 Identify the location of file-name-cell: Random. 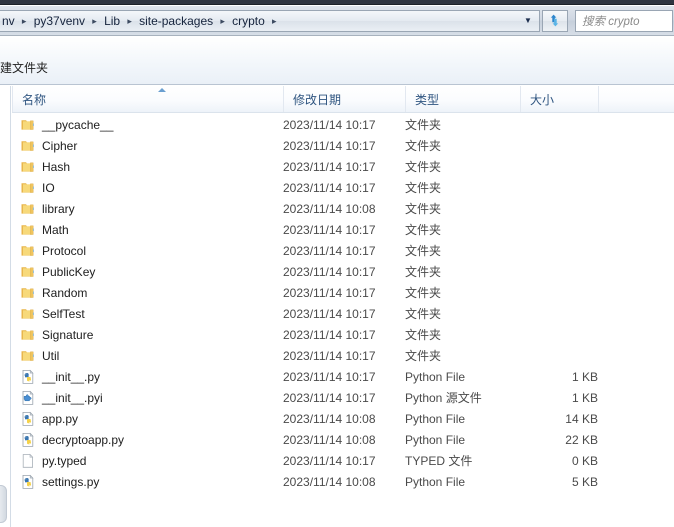
(53, 292).